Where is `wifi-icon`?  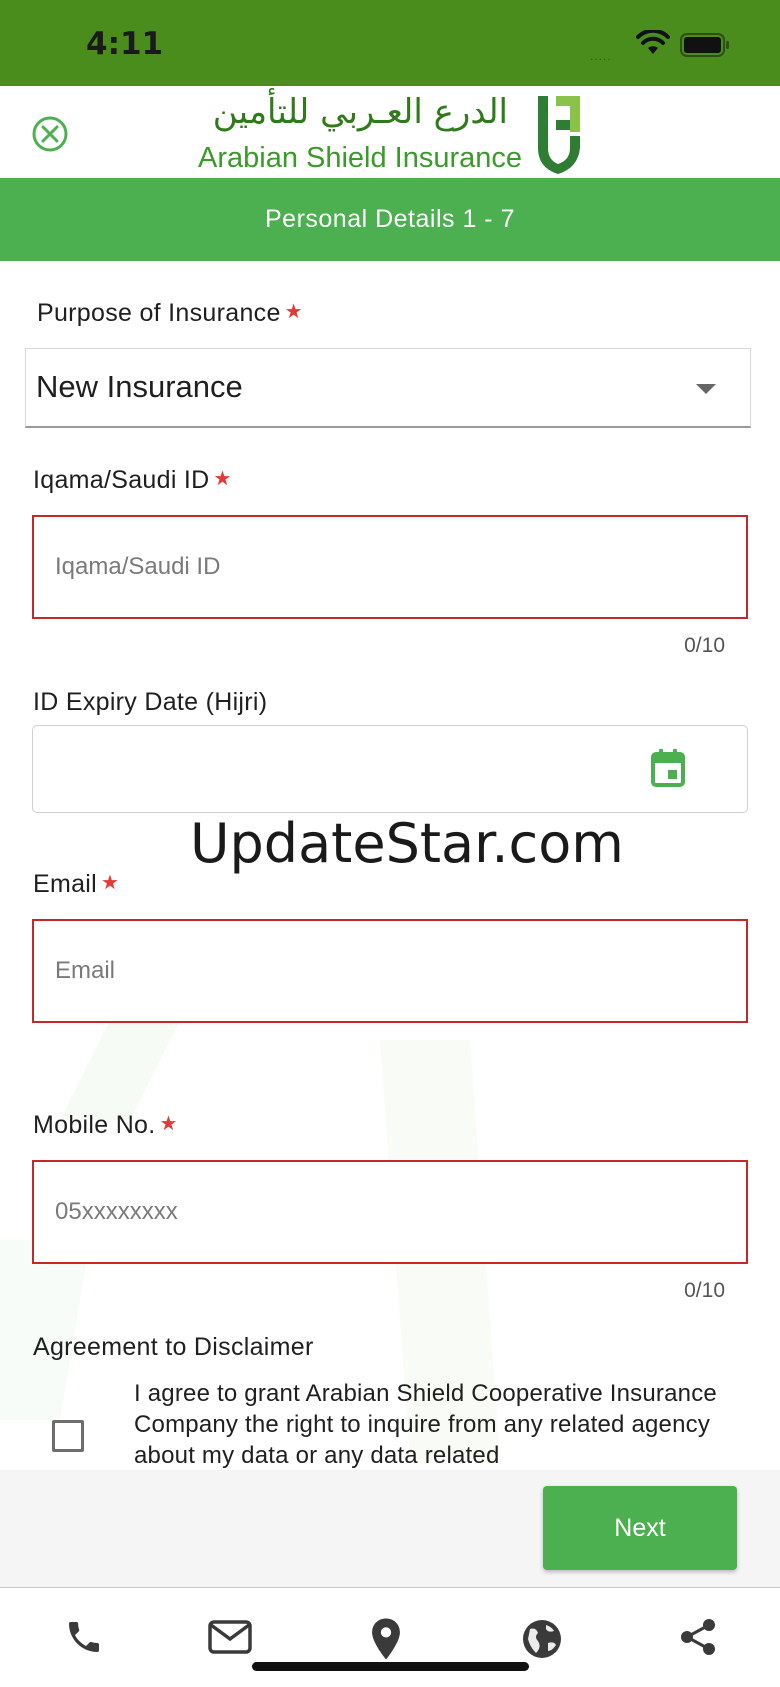
wifi-icon is located at coordinates (653, 42).